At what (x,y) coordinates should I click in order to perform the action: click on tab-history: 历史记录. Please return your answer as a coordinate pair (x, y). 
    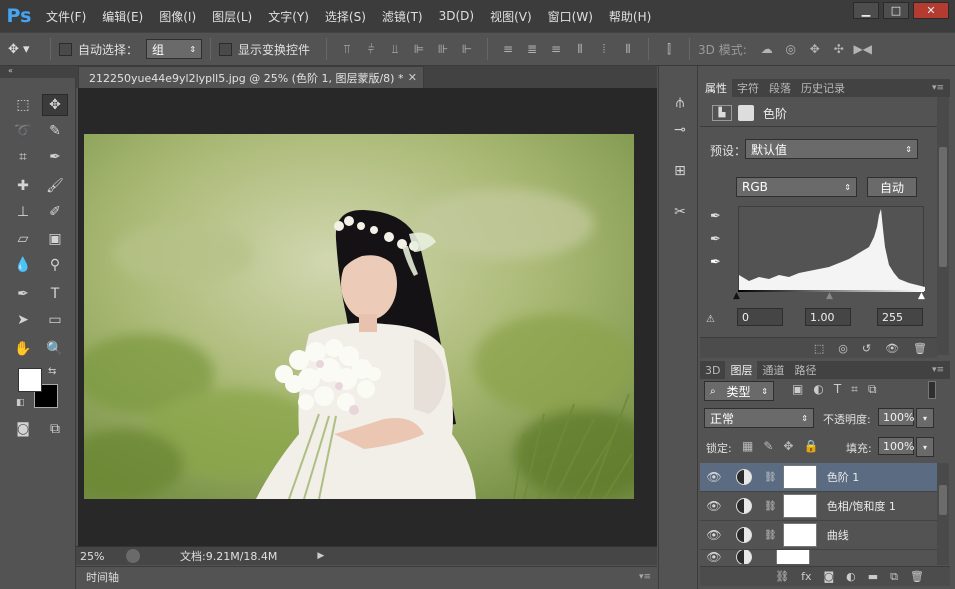
    Looking at the image, I should click on (823, 88).